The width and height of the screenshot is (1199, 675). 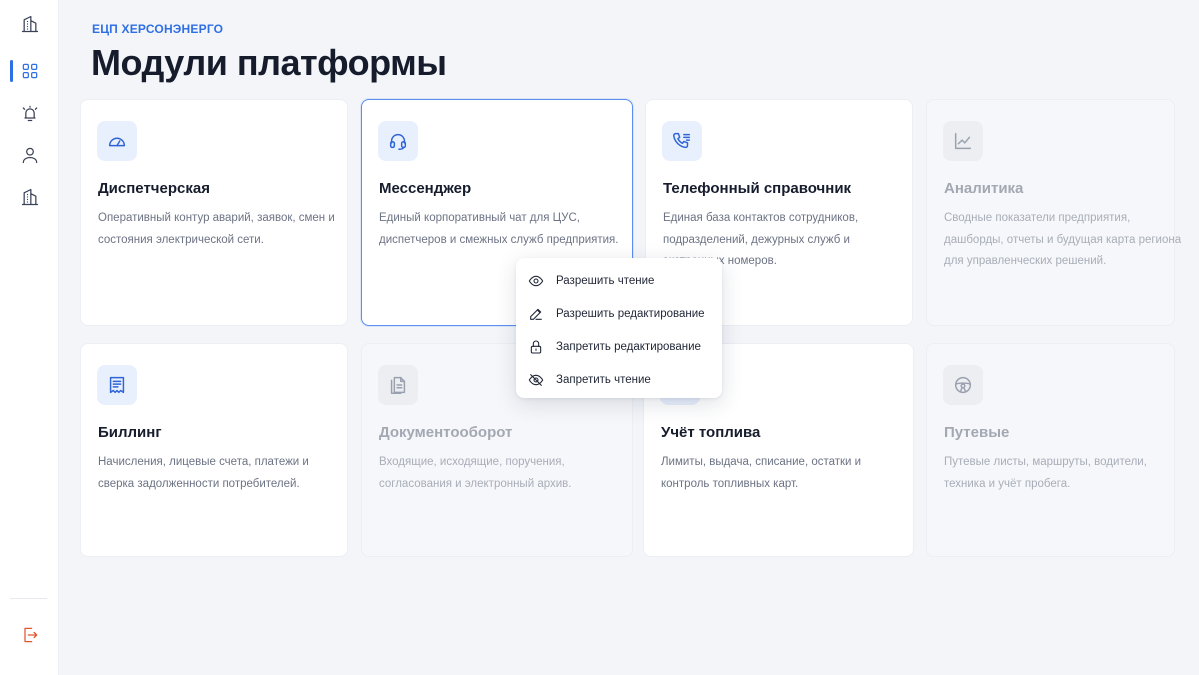 I want to click on sidebar-item-profile, so click(x=29, y=155).